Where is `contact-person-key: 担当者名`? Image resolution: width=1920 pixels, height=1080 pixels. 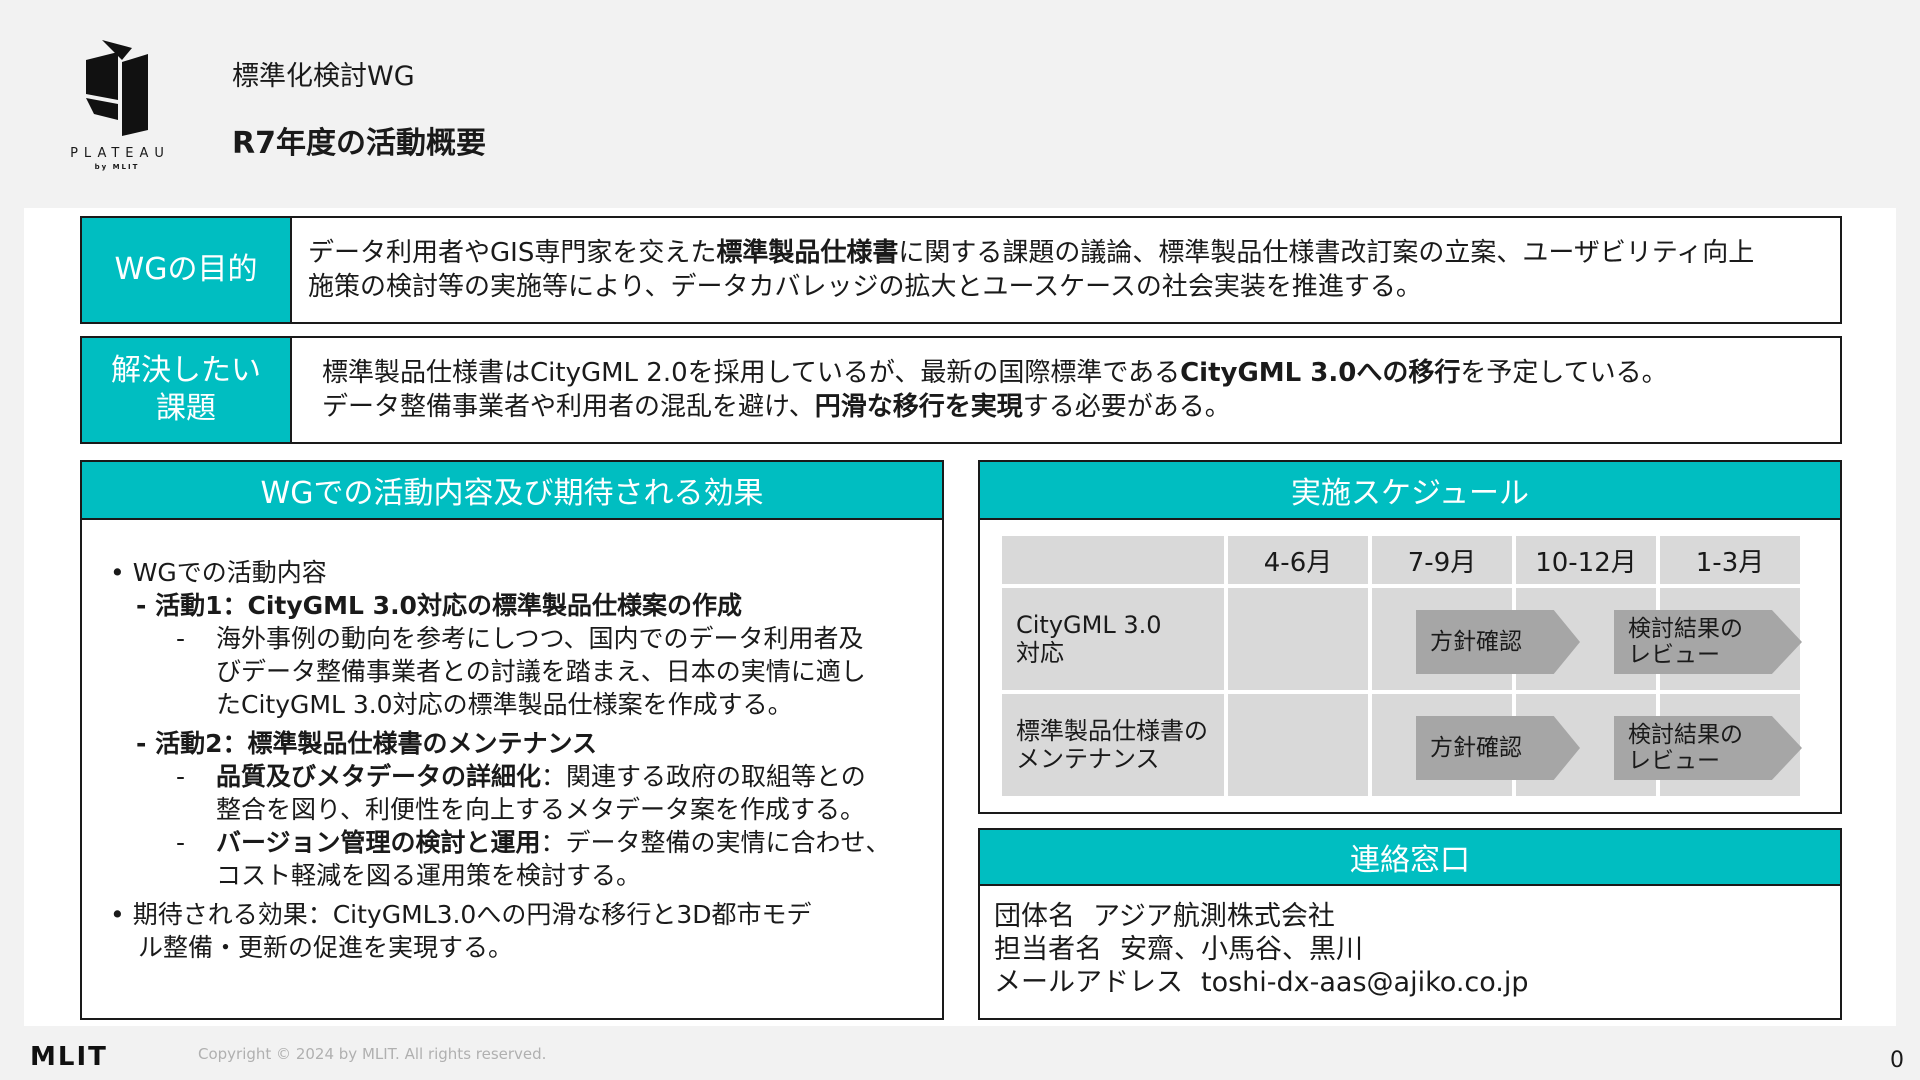
contact-person-key: 担当者名 is located at coordinates (1048, 949).